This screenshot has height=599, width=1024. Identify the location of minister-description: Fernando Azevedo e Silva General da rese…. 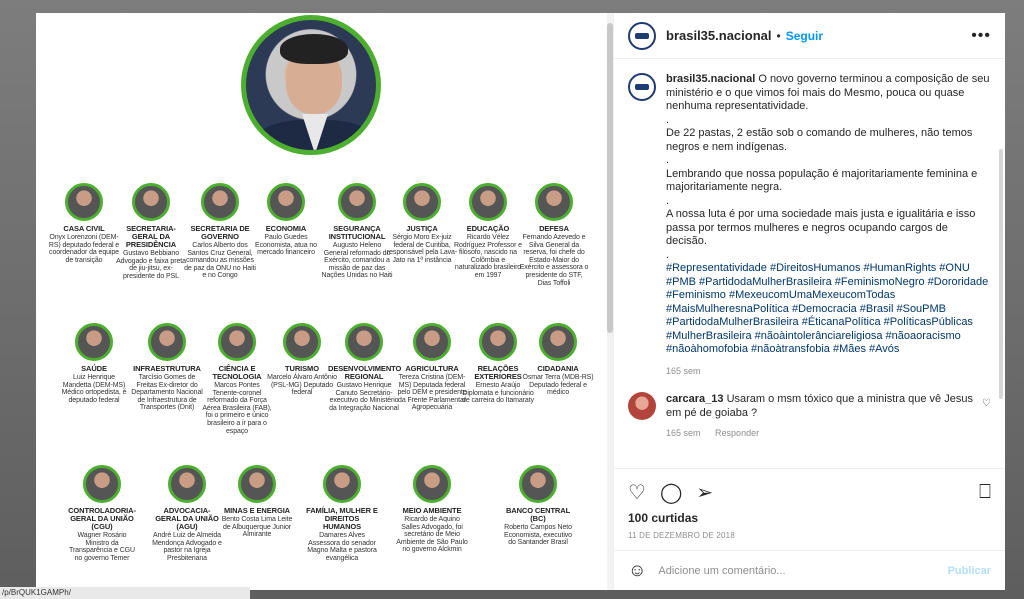
(554, 260).